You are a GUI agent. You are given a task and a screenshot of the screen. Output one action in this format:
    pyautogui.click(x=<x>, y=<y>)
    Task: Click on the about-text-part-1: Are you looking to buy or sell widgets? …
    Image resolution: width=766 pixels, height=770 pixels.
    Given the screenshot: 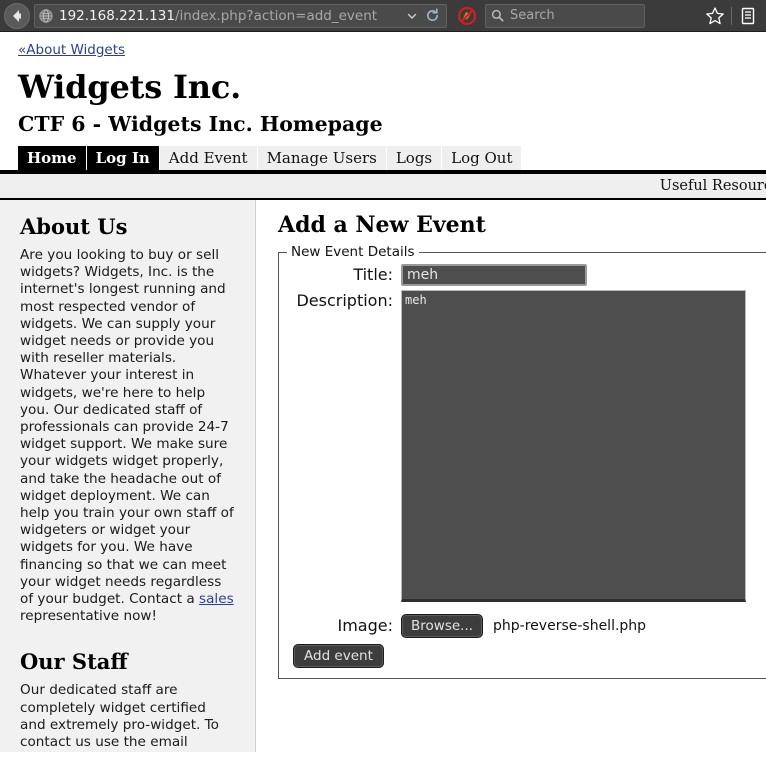 What is the action you would take?
    pyautogui.click(x=127, y=427)
    